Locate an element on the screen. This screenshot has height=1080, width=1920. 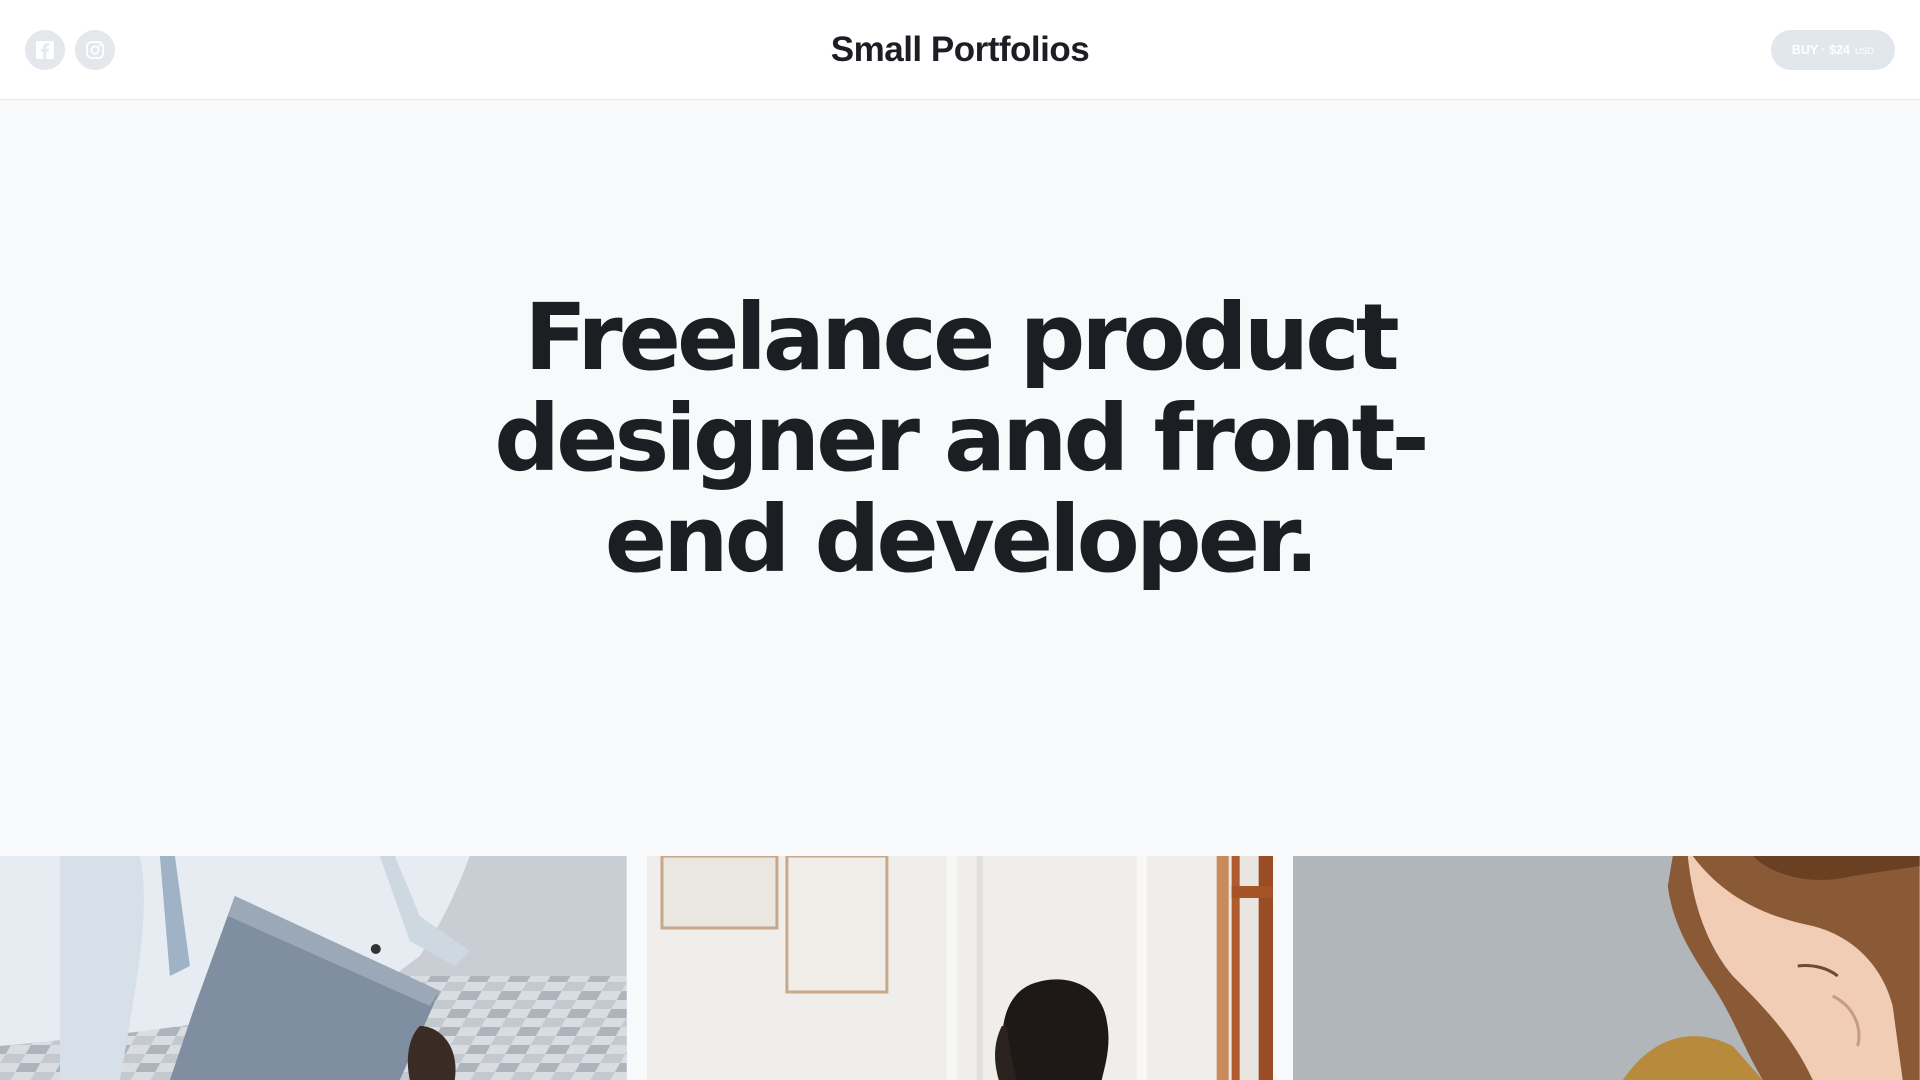
social-links is located at coordinates (70, 50).